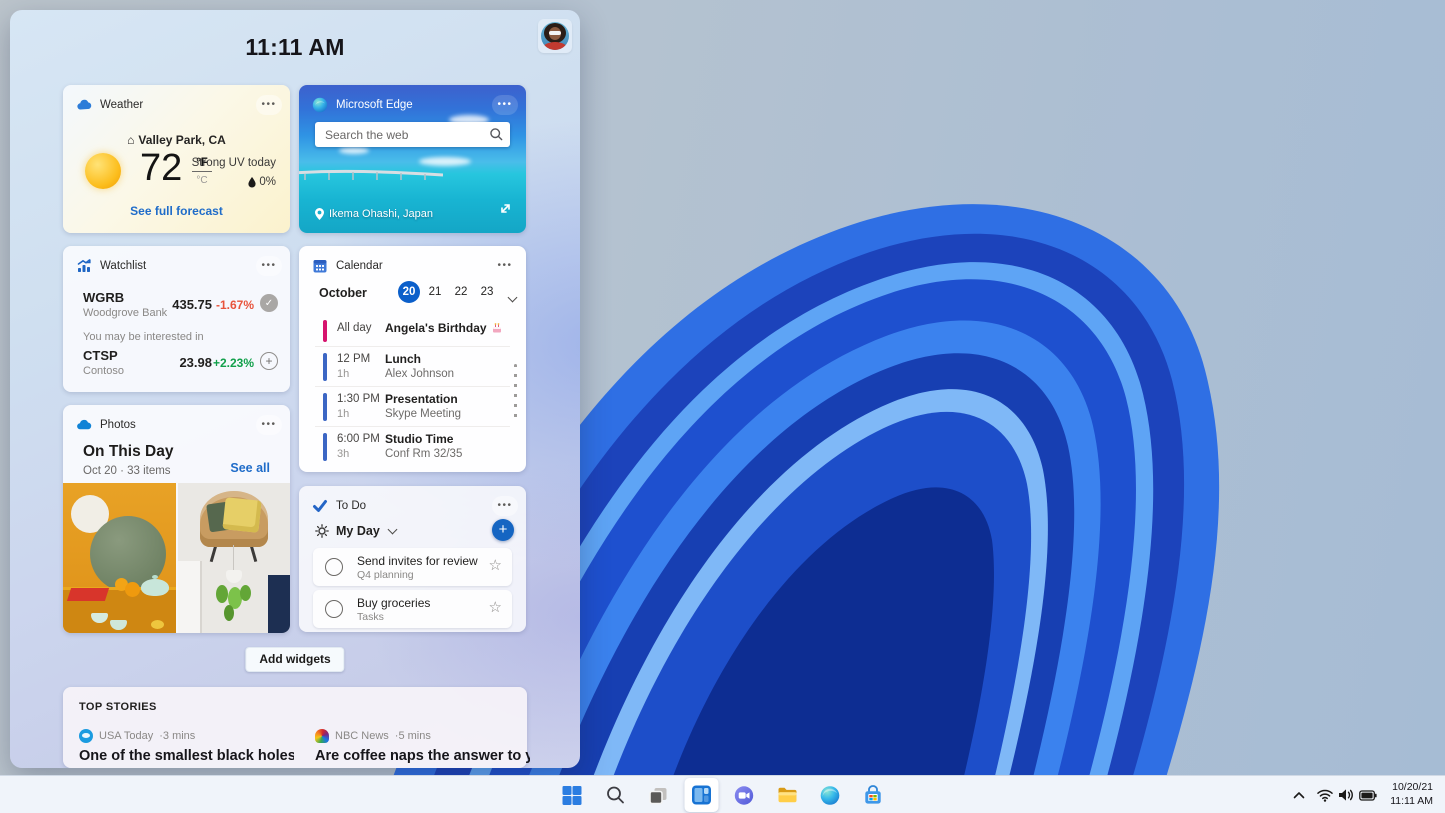  Describe the element at coordinates (320, 506) in the screenshot. I see `todo-check-icon` at that location.